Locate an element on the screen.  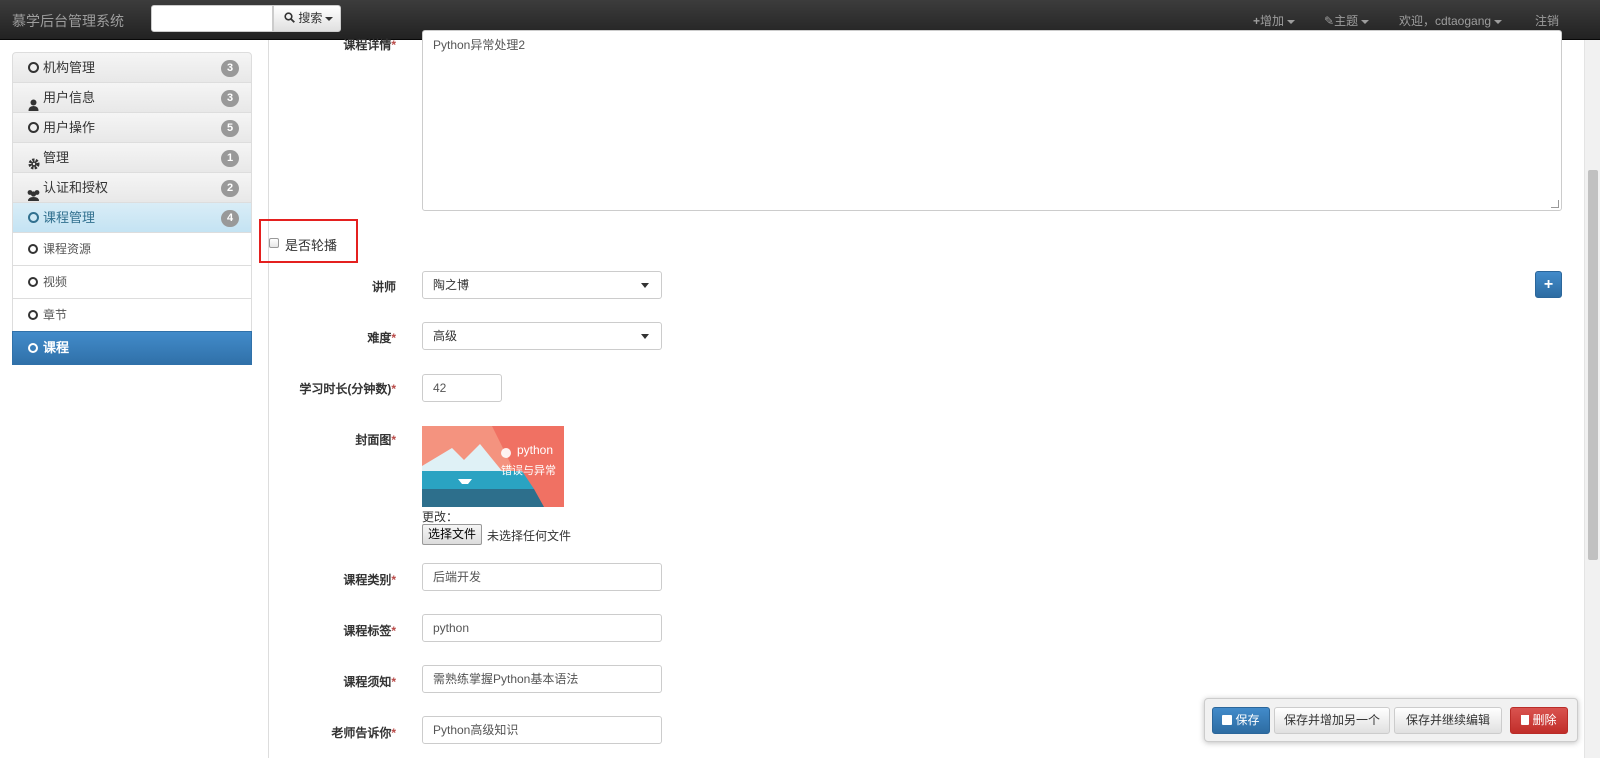
sidebar-subitem-course-resource: 课程资源 is located at coordinates (132, 249).